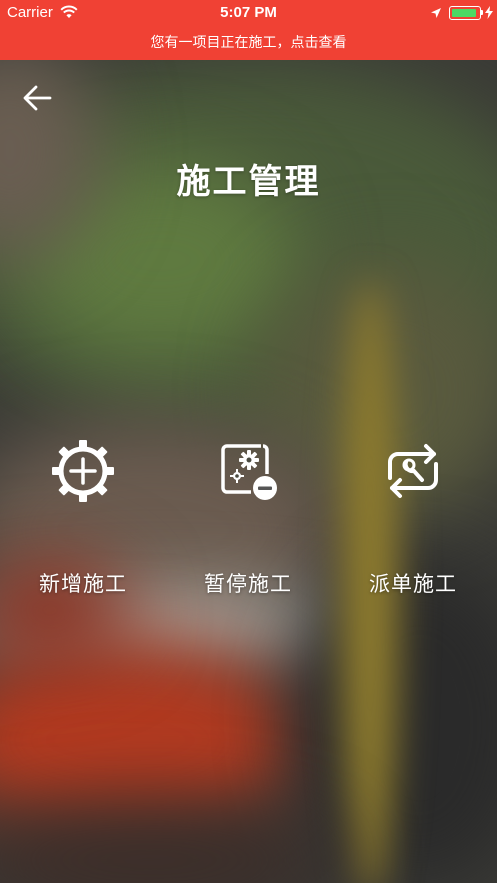  What do you see at coordinates (248, 471) in the screenshot?
I see `pause-settings-icon` at bounding box center [248, 471].